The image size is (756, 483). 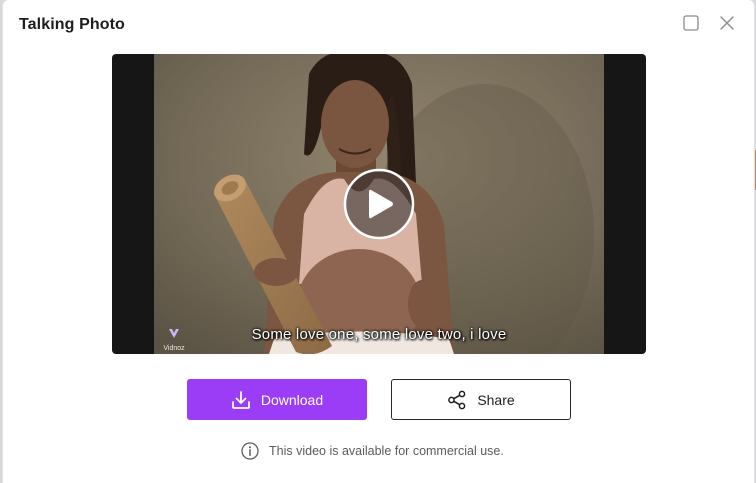 I want to click on download-label: Download, so click(x=292, y=399).